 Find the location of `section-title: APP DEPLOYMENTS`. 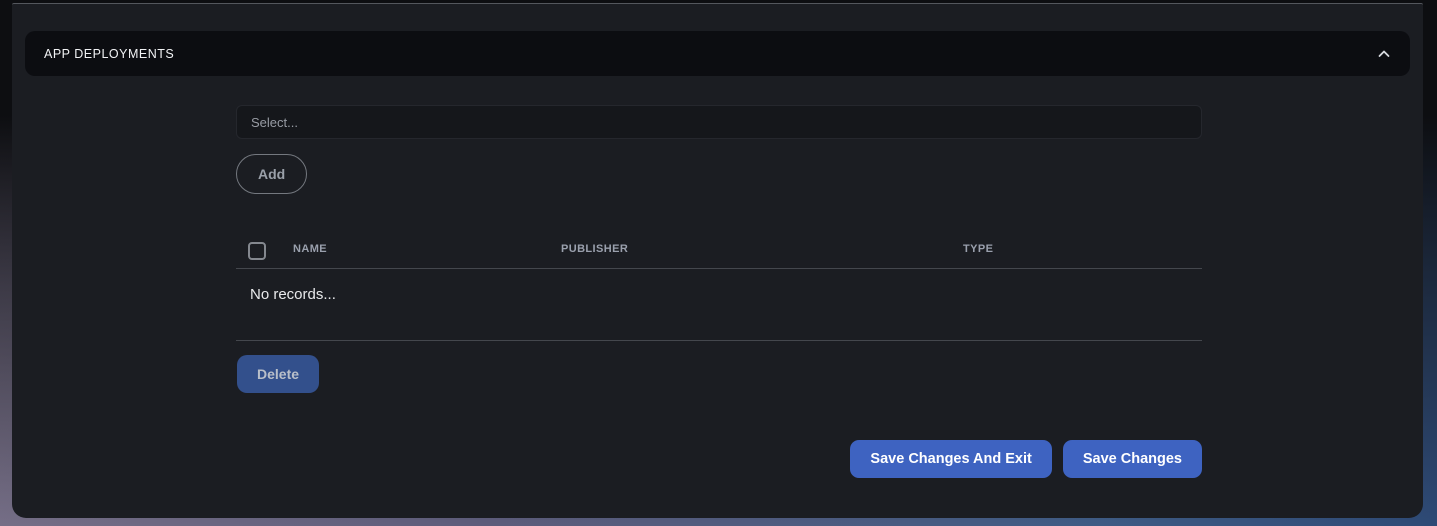

section-title: APP DEPLOYMENTS is located at coordinates (109, 53).